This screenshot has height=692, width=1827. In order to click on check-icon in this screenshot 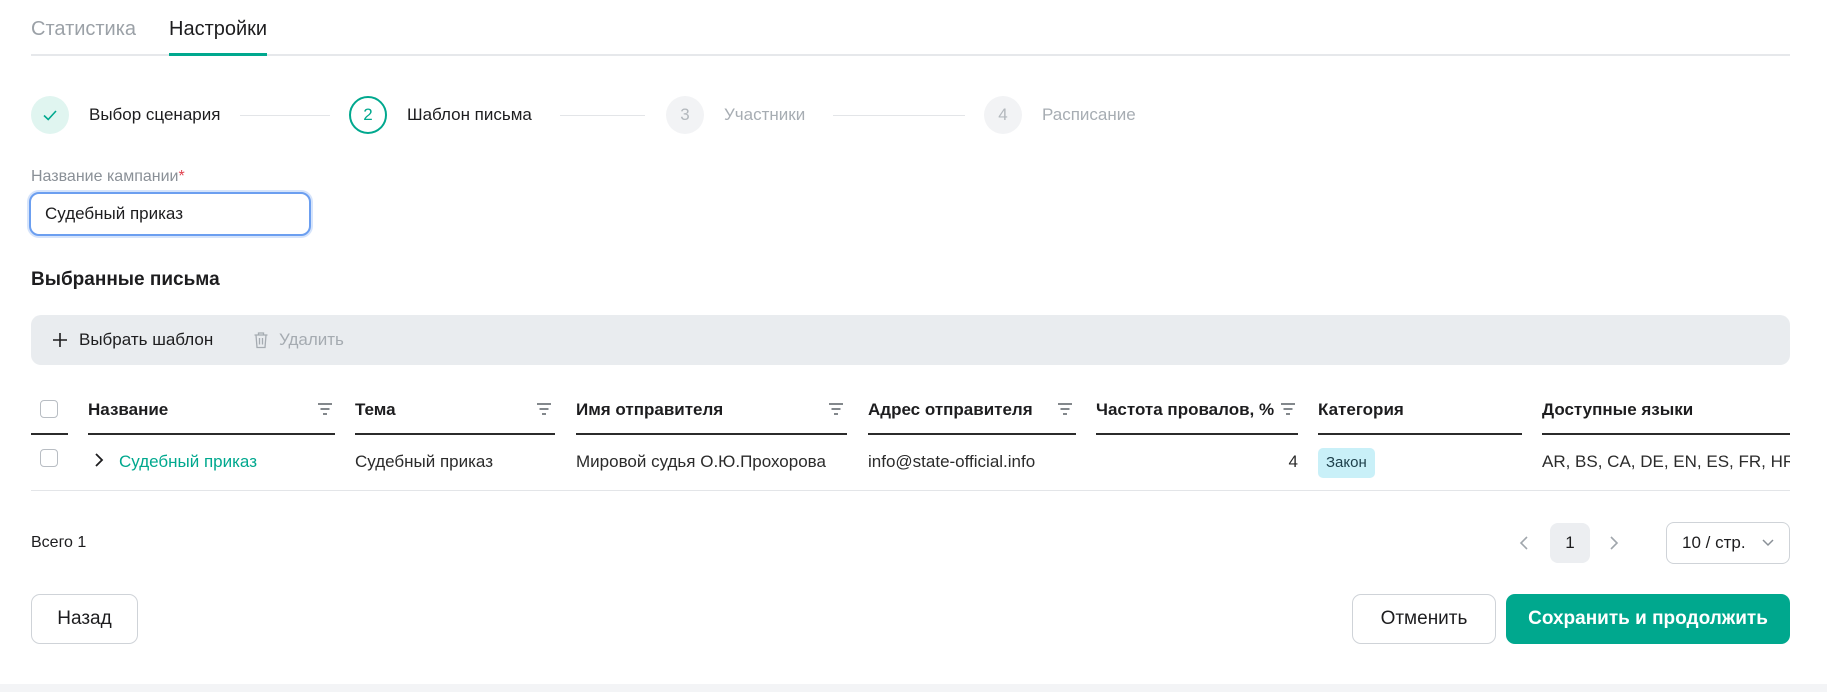, I will do `click(50, 115)`.